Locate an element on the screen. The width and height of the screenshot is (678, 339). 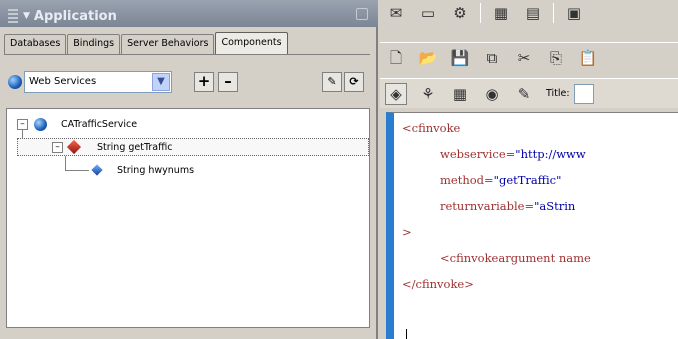
title-label: Title: is located at coordinates (558, 93).